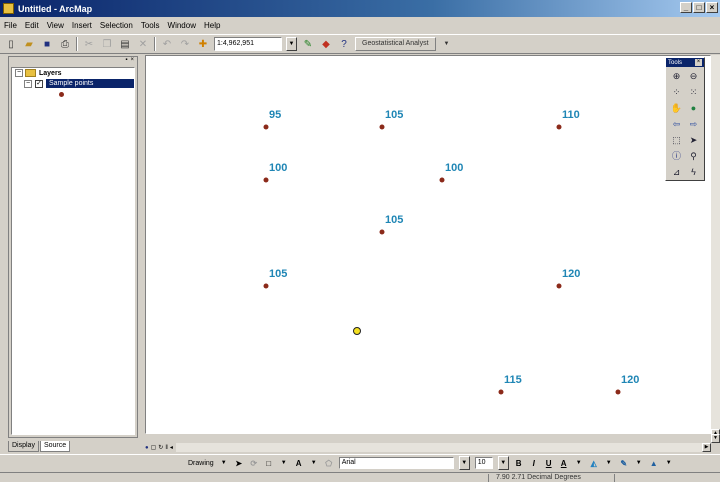  What do you see at coordinates (693, 140) in the screenshot?
I see `select-elements-arrow-icon: ➤` at bounding box center [693, 140].